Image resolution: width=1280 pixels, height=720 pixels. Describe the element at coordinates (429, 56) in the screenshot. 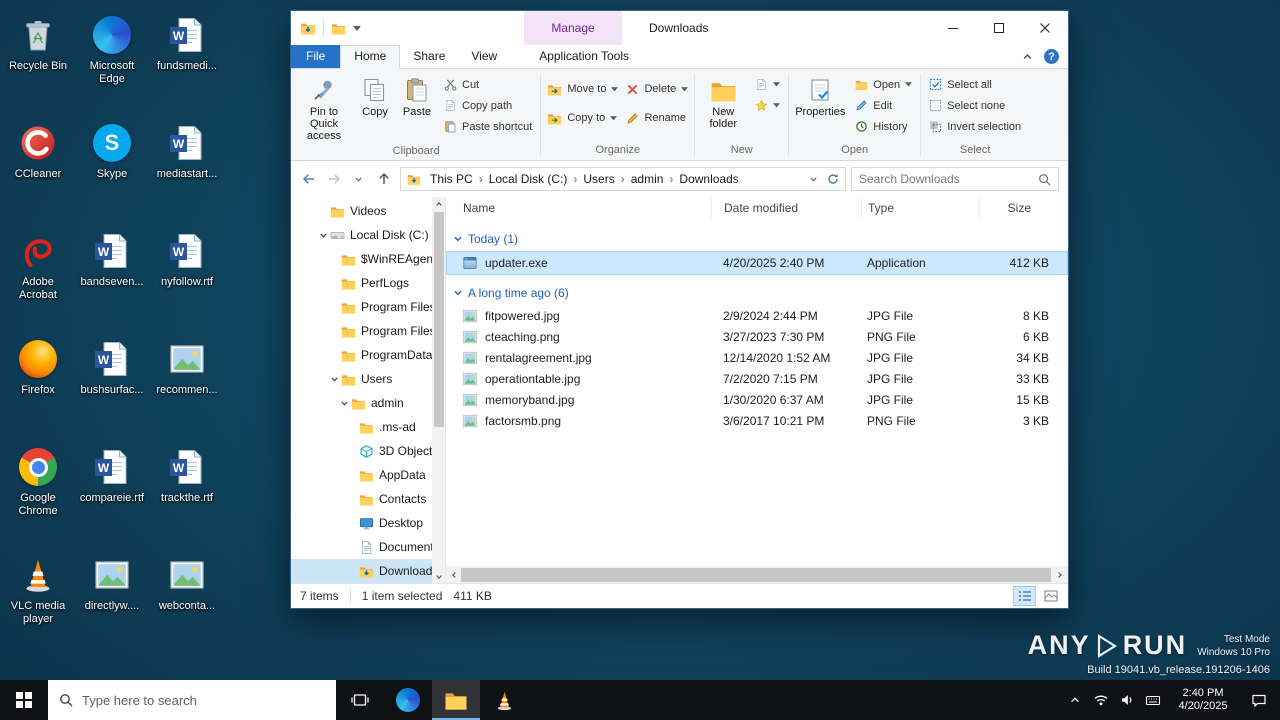

I see `tab-share: Share` at that location.